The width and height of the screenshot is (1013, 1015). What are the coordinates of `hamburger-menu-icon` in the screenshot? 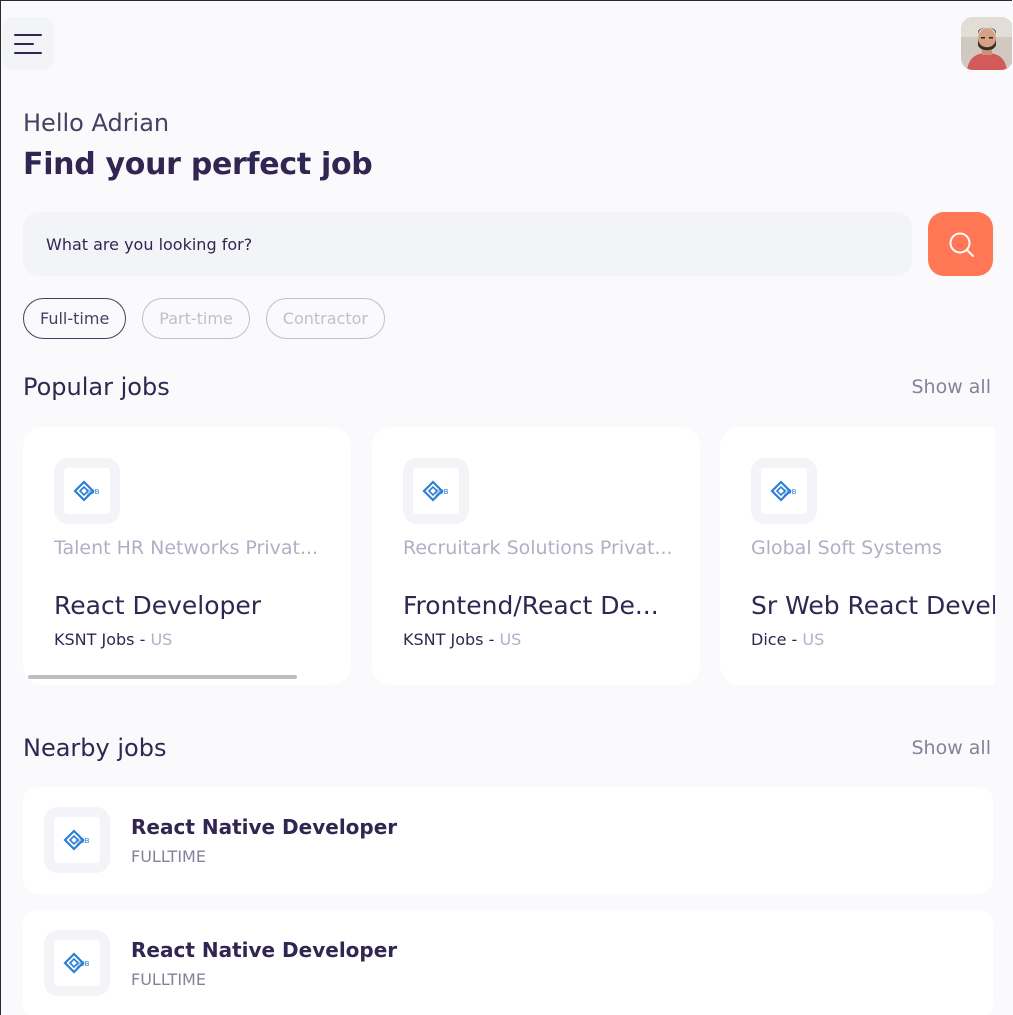 It's located at (28, 34).